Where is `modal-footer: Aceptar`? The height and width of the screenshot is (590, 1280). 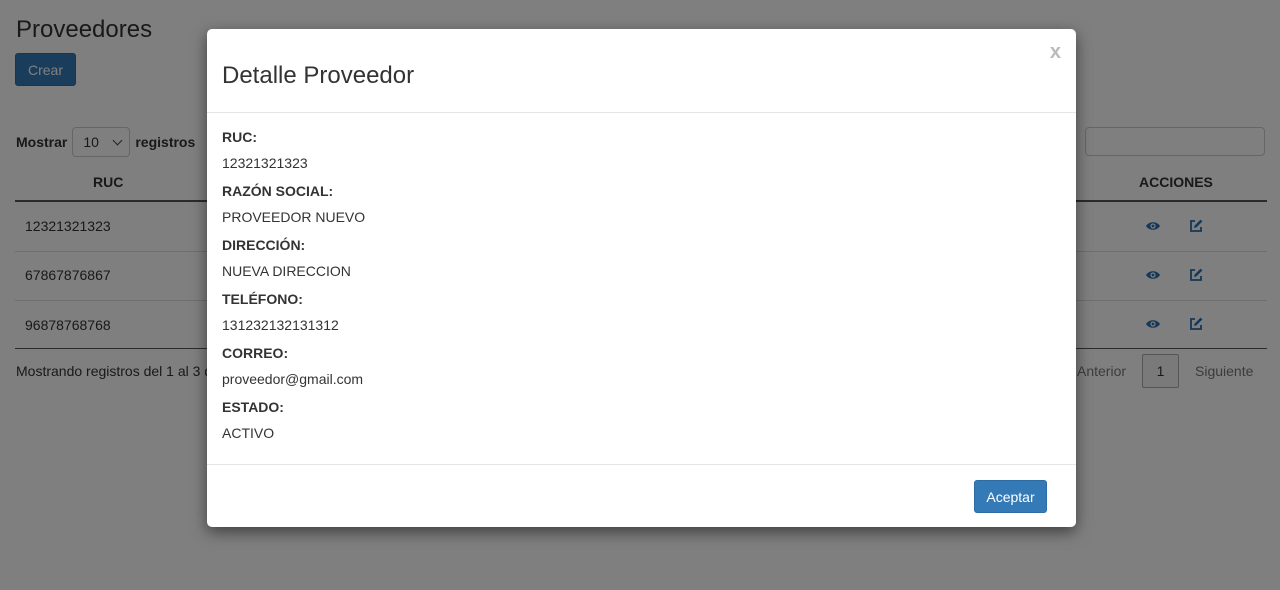 modal-footer: Aceptar is located at coordinates (641, 495).